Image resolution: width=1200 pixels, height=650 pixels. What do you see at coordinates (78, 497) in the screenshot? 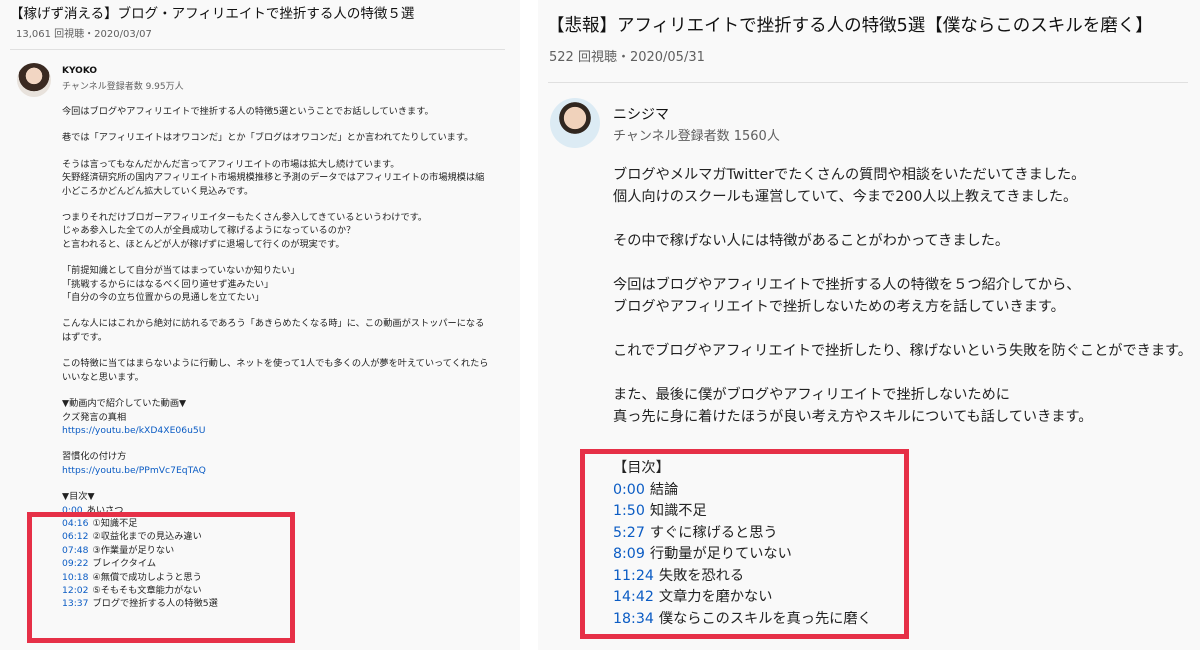
I see `toc-header: ▼目次▼` at bounding box center [78, 497].